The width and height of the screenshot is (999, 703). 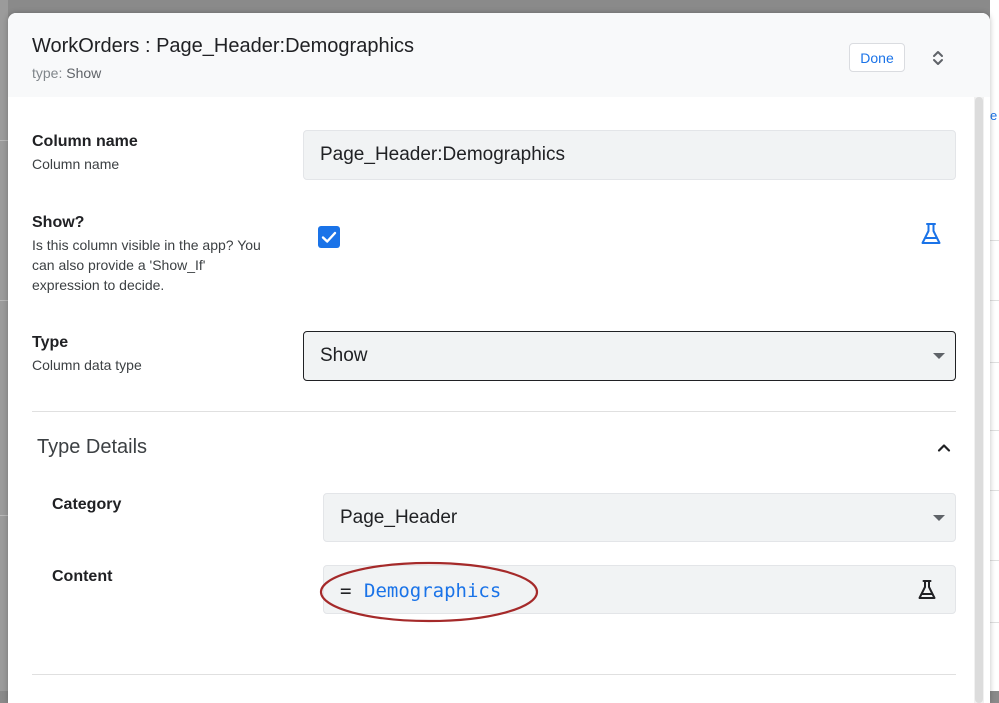 I want to click on chevron-up-icon, so click(x=944, y=448).